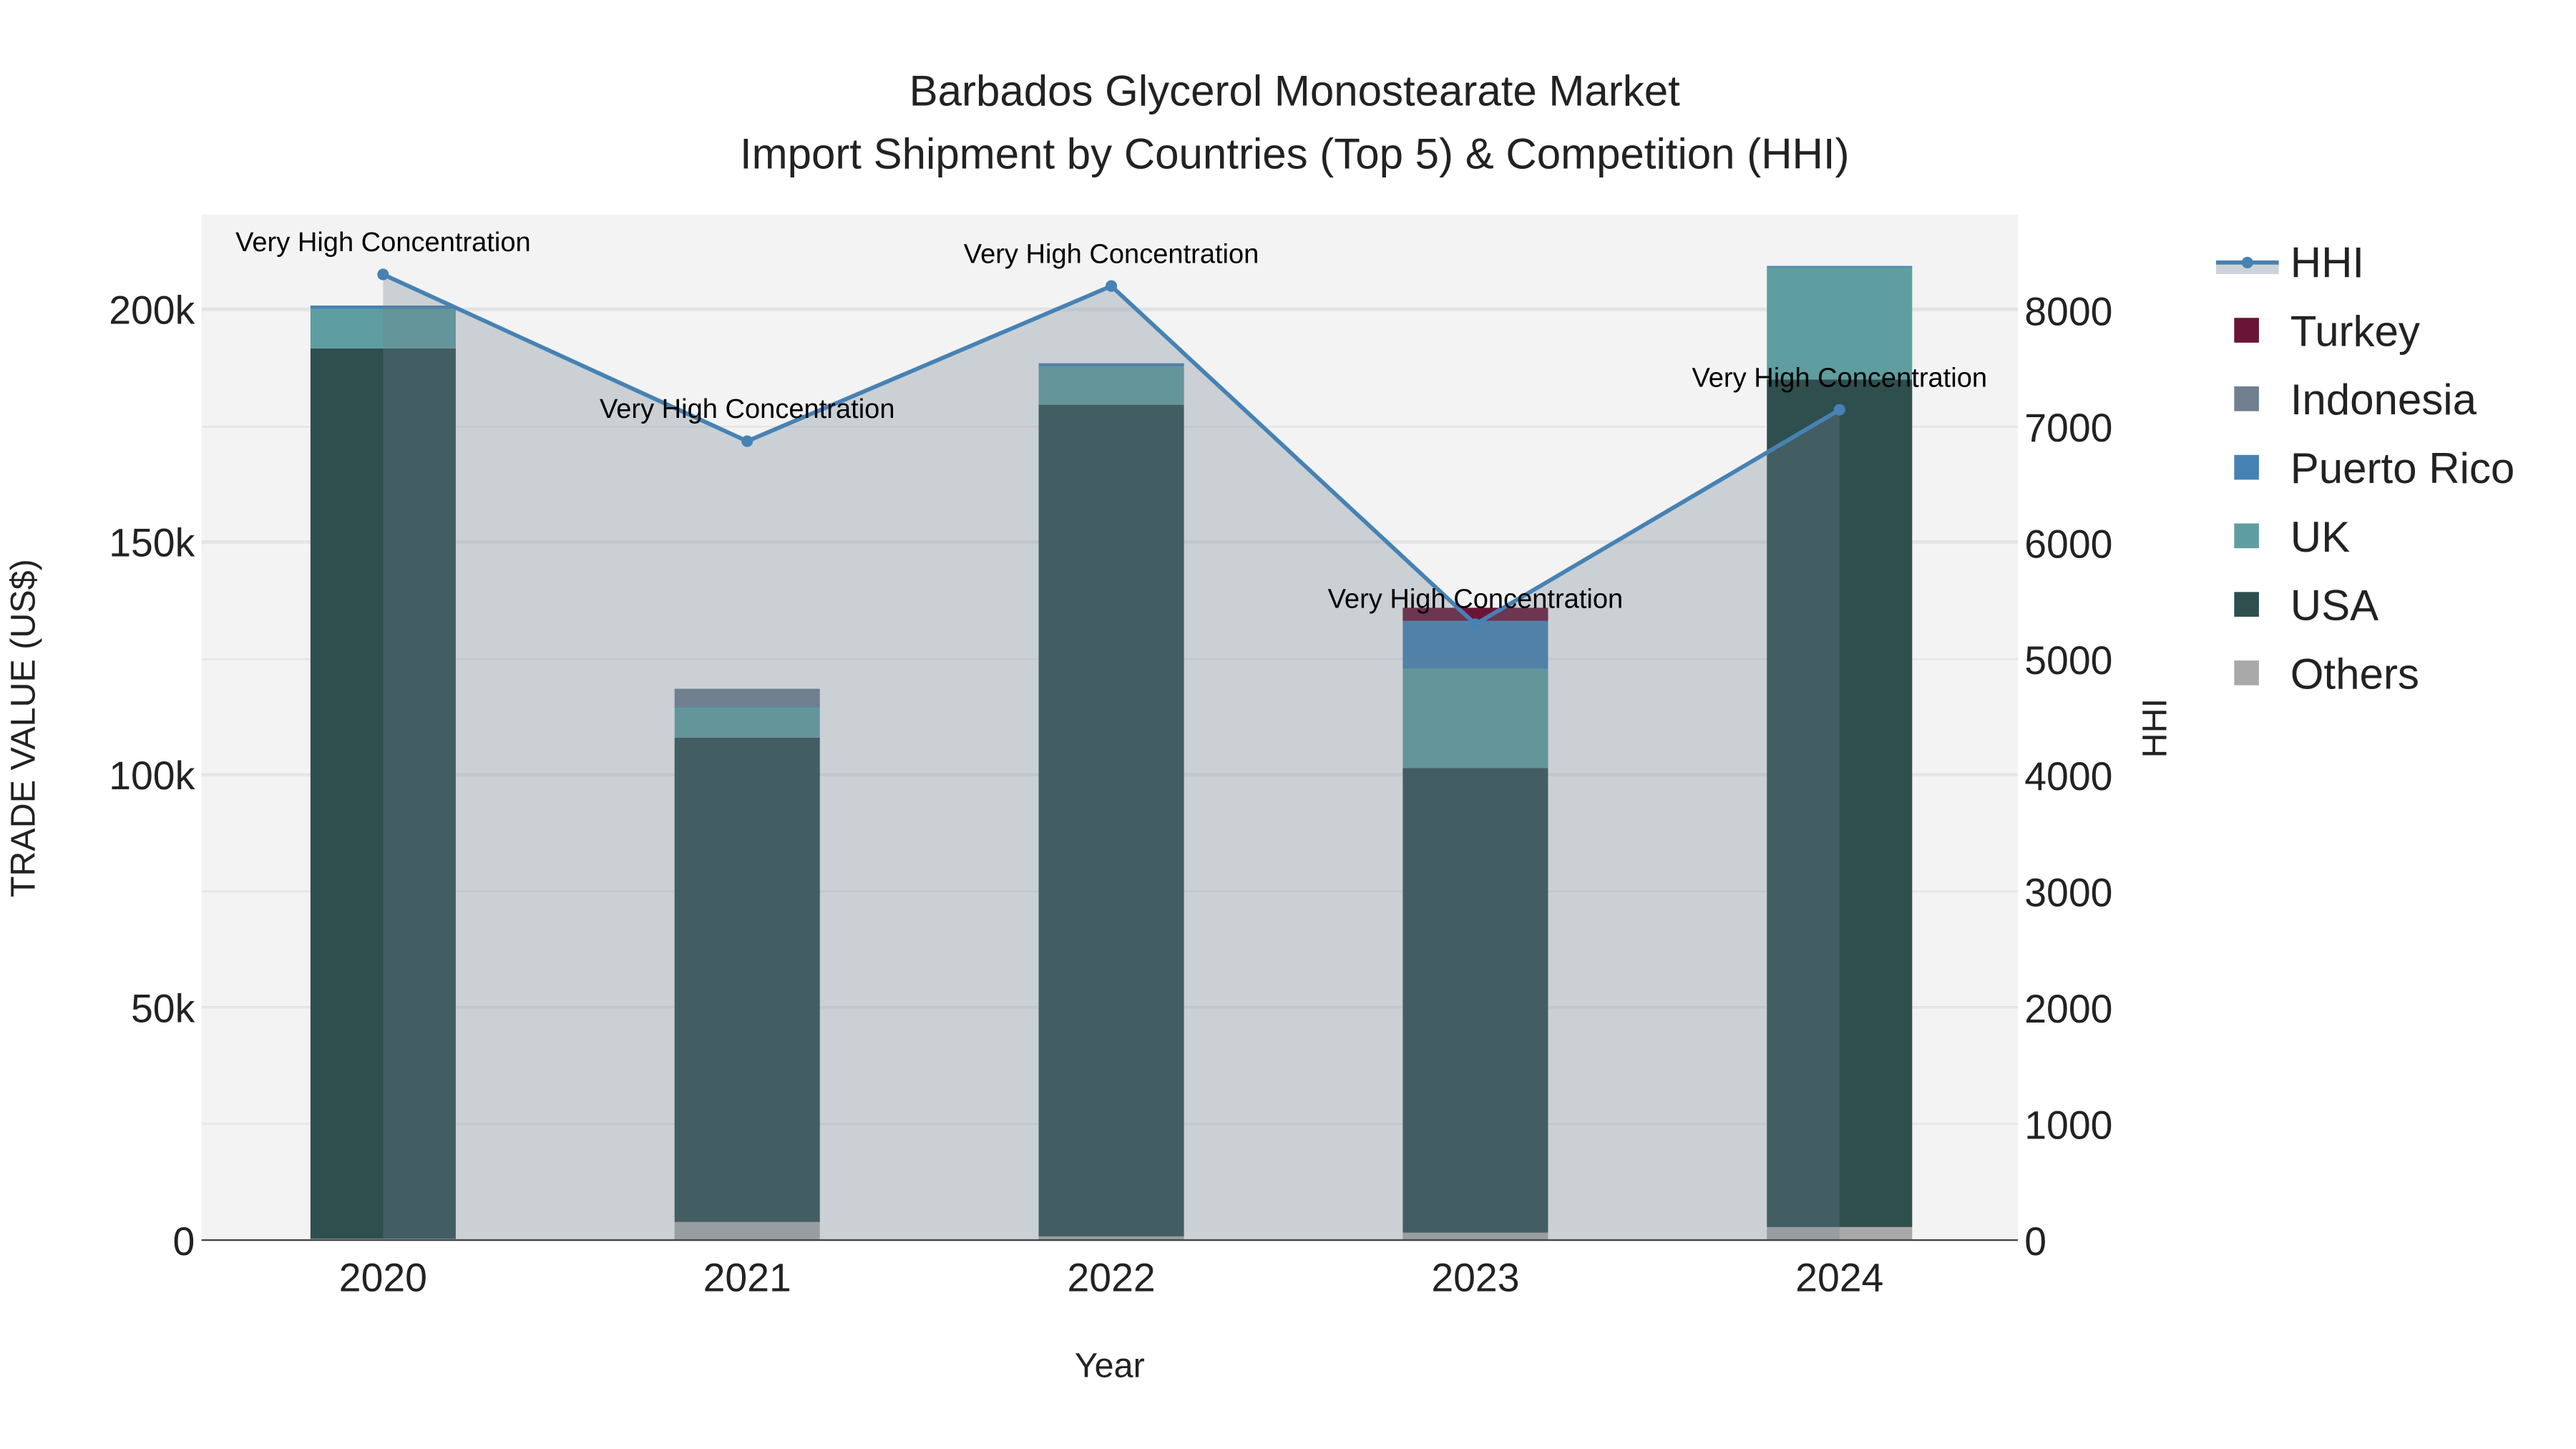 The height and width of the screenshot is (1449, 2576). What do you see at coordinates (2246, 398) in the screenshot?
I see `legend-swatch-indonesia` at bounding box center [2246, 398].